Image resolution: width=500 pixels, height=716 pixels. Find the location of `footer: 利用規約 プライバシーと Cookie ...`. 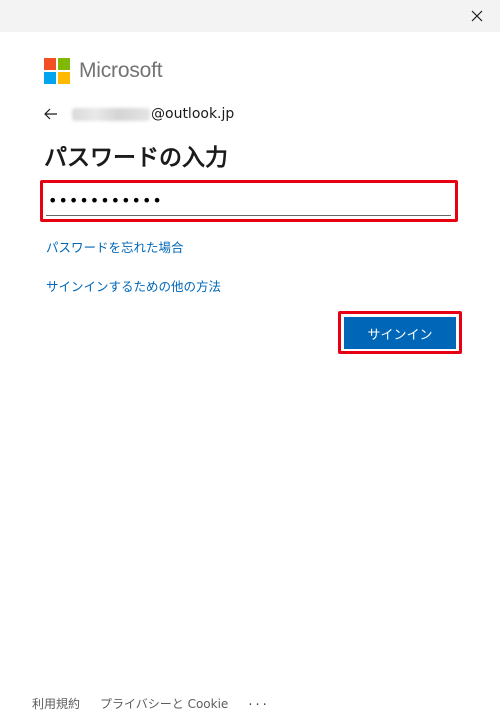

footer: 利用規約 プライバシーと Cookie ... is located at coordinates (151, 703).